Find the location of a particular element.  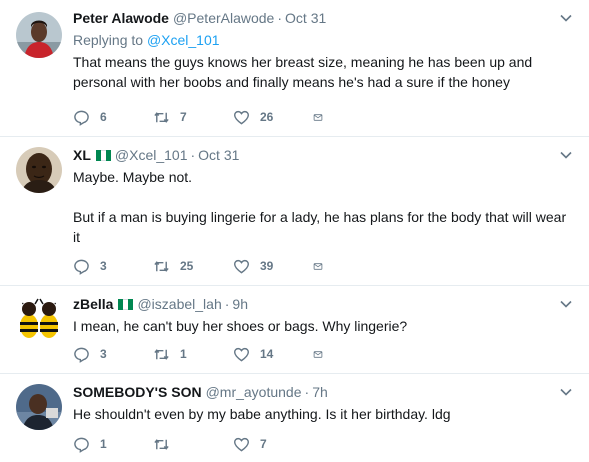

username: @iszabel_lah is located at coordinates (179, 304).